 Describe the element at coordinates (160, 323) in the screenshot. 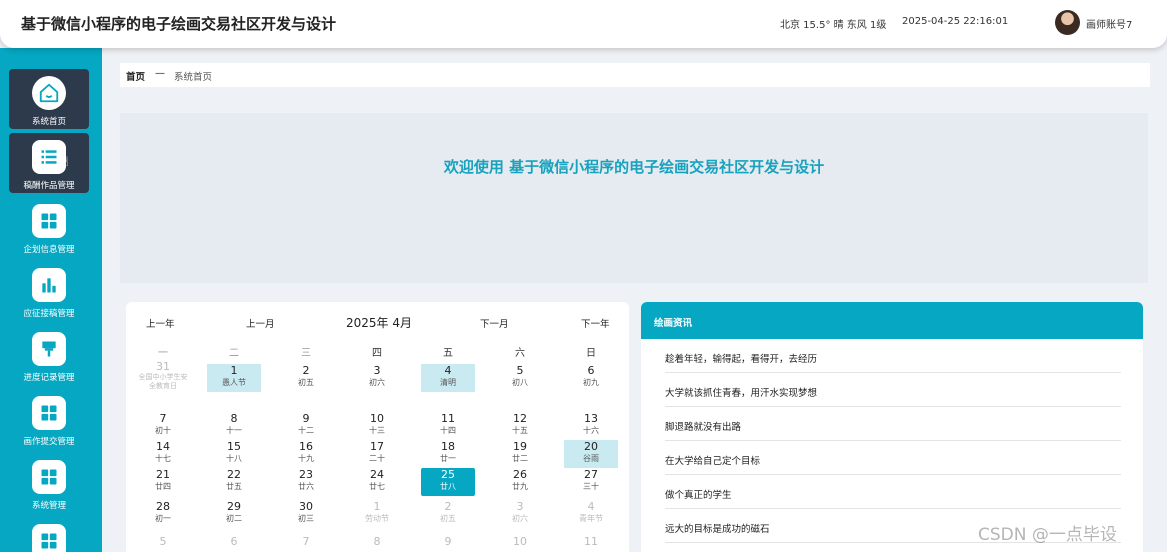

I see `prev-year-button: 上一年` at that location.